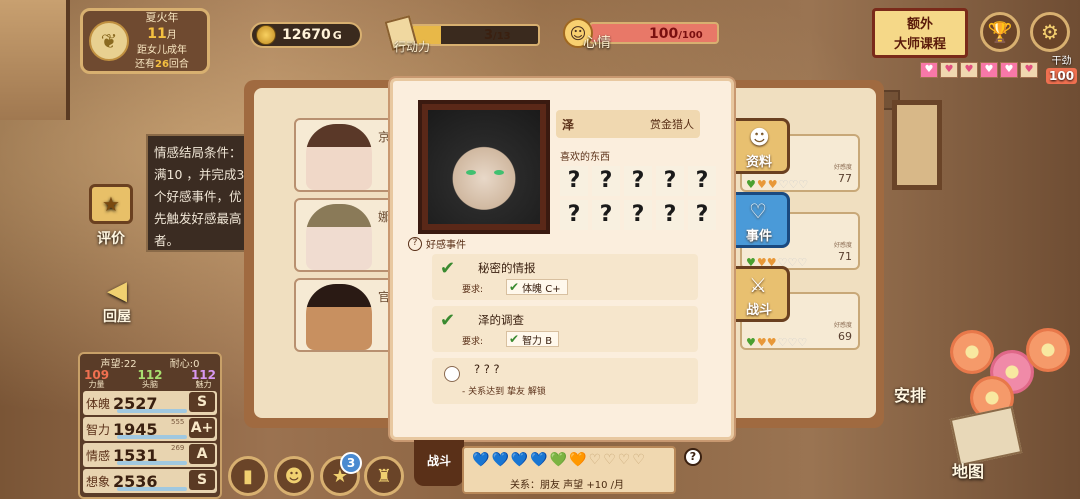 This screenshot has height=499, width=1080. I want to click on crossed-swords-icon: ⚔, so click(758, 285).